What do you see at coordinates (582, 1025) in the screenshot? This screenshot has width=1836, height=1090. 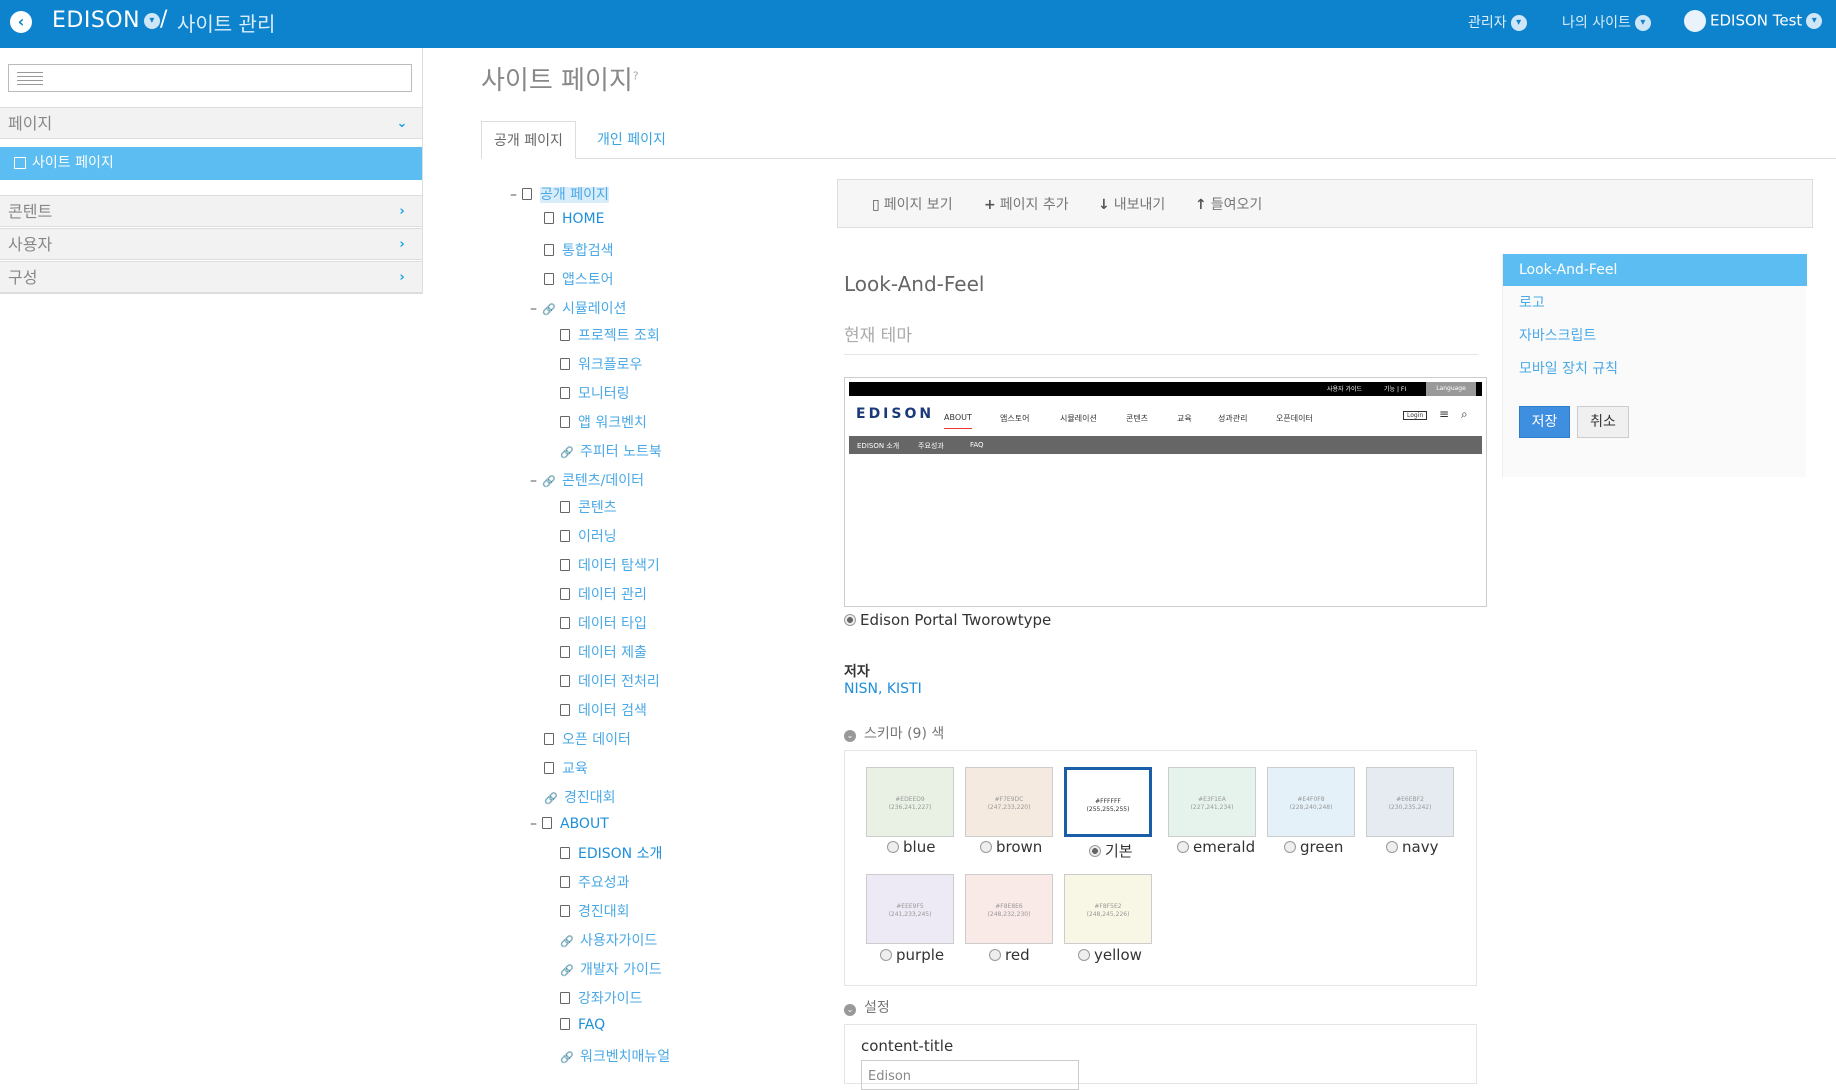 I see `tree-node: FAQ` at bounding box center [582, 1025].